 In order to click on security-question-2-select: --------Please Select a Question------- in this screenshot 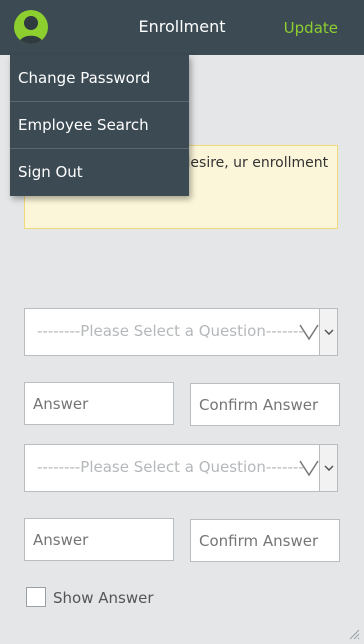, I will do `click(181, 468)`.